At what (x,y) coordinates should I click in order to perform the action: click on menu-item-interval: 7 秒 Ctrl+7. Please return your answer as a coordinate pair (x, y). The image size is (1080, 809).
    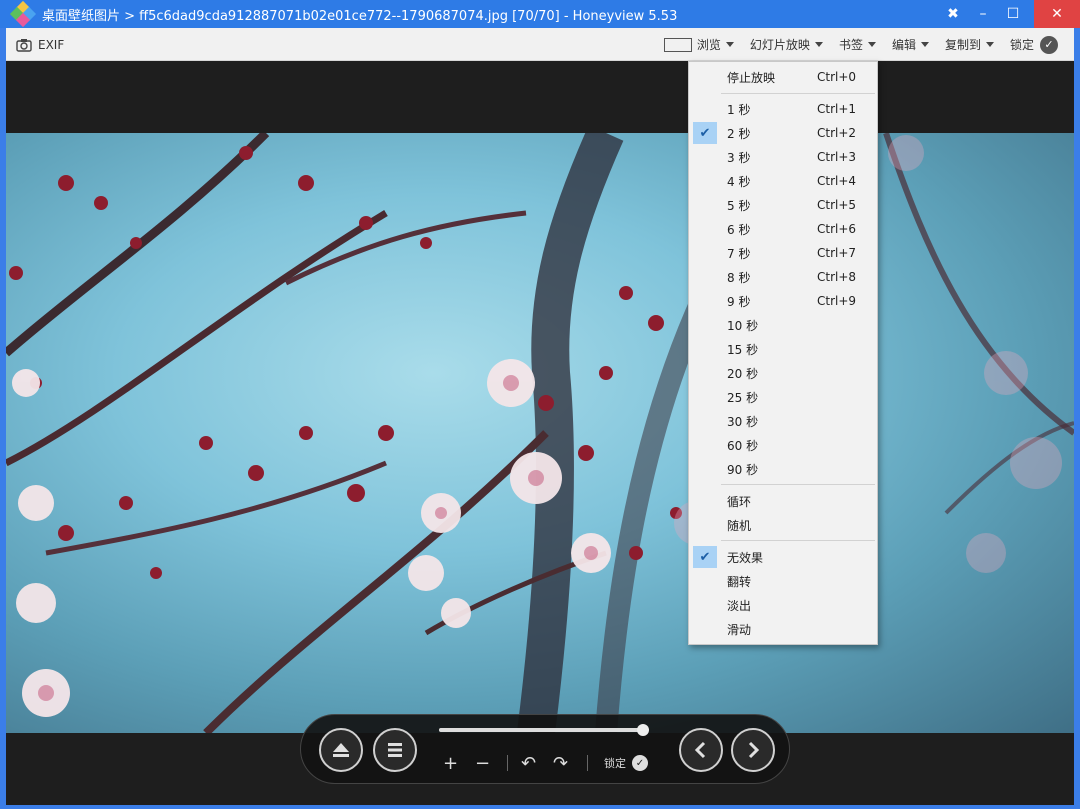
    Looking at the image, I should click on (783, 253).